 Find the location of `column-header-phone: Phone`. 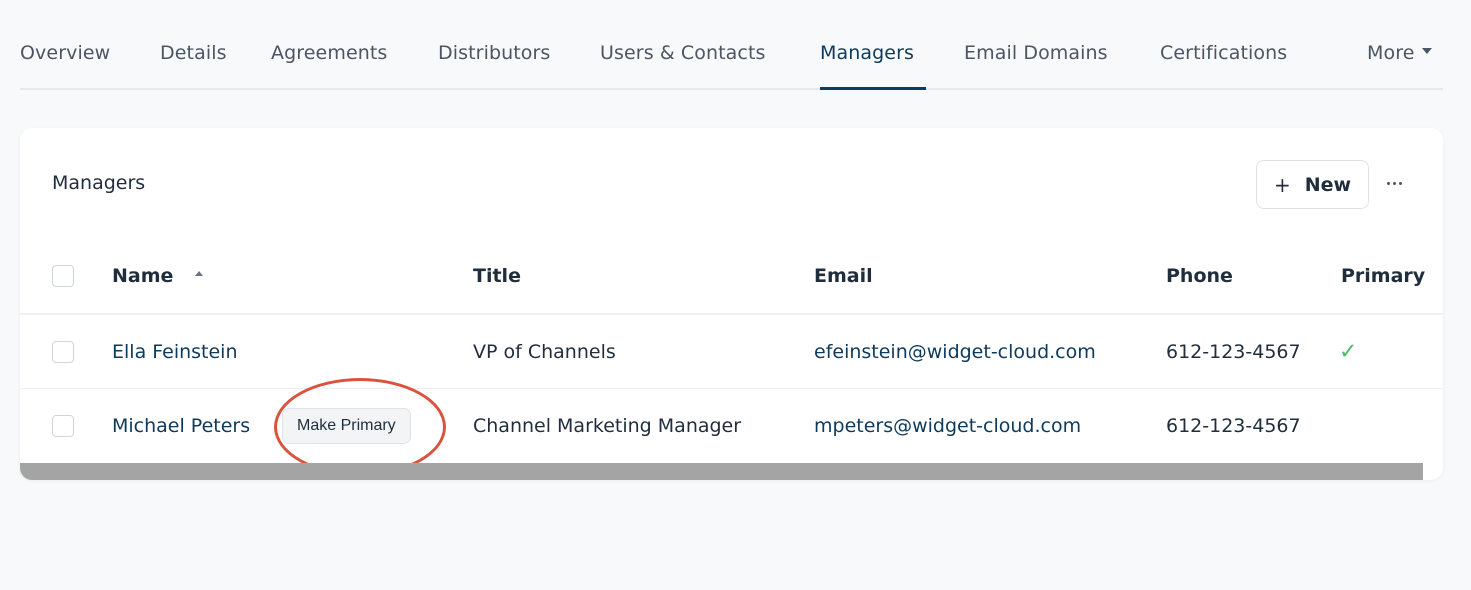

column-header-phone: Phone is located at coordinates (1199, 276).